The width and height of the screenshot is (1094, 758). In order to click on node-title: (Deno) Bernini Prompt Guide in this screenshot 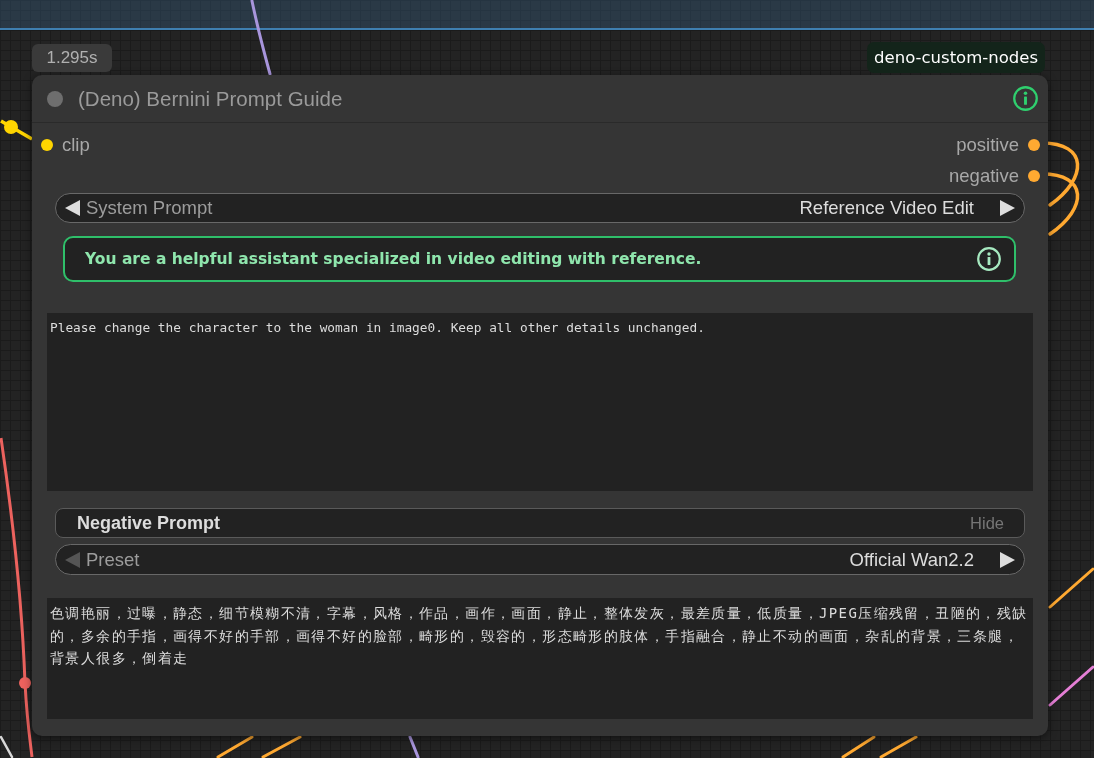, I will do `click(210, 98)`.